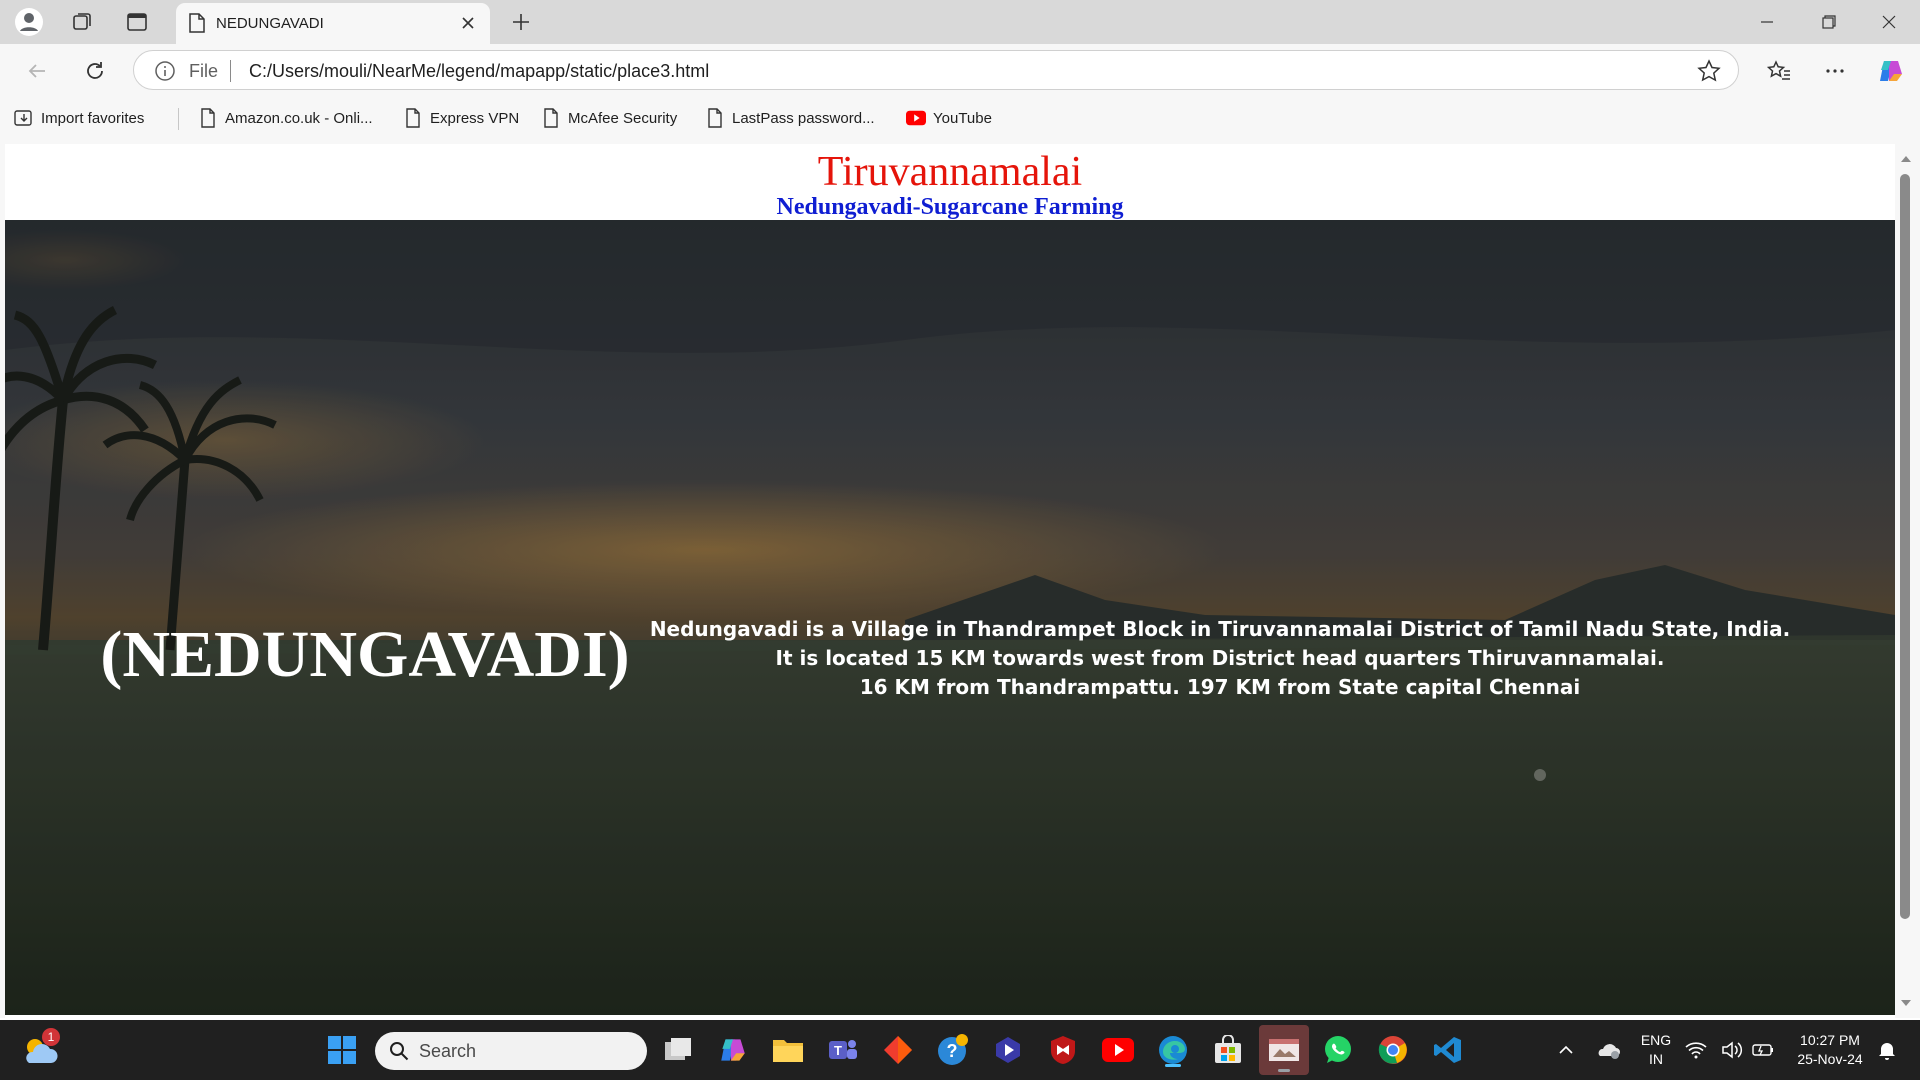  What do you see at coordinates (838, 1050) in the screenshot?
I see `svg-text: T` at bounding box center [838, 1050].